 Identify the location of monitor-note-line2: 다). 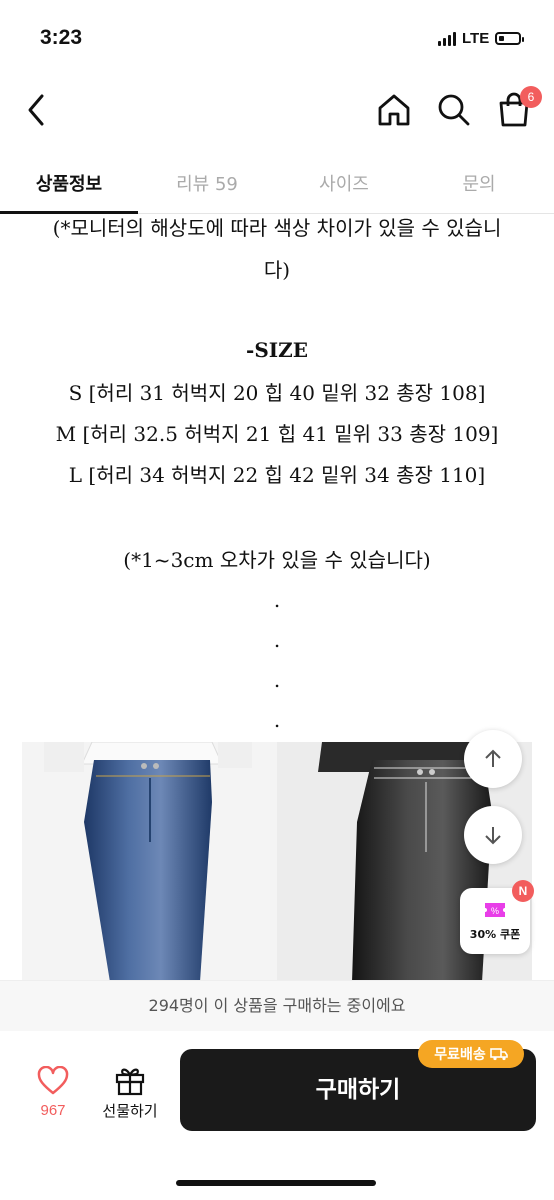
(277, 270).